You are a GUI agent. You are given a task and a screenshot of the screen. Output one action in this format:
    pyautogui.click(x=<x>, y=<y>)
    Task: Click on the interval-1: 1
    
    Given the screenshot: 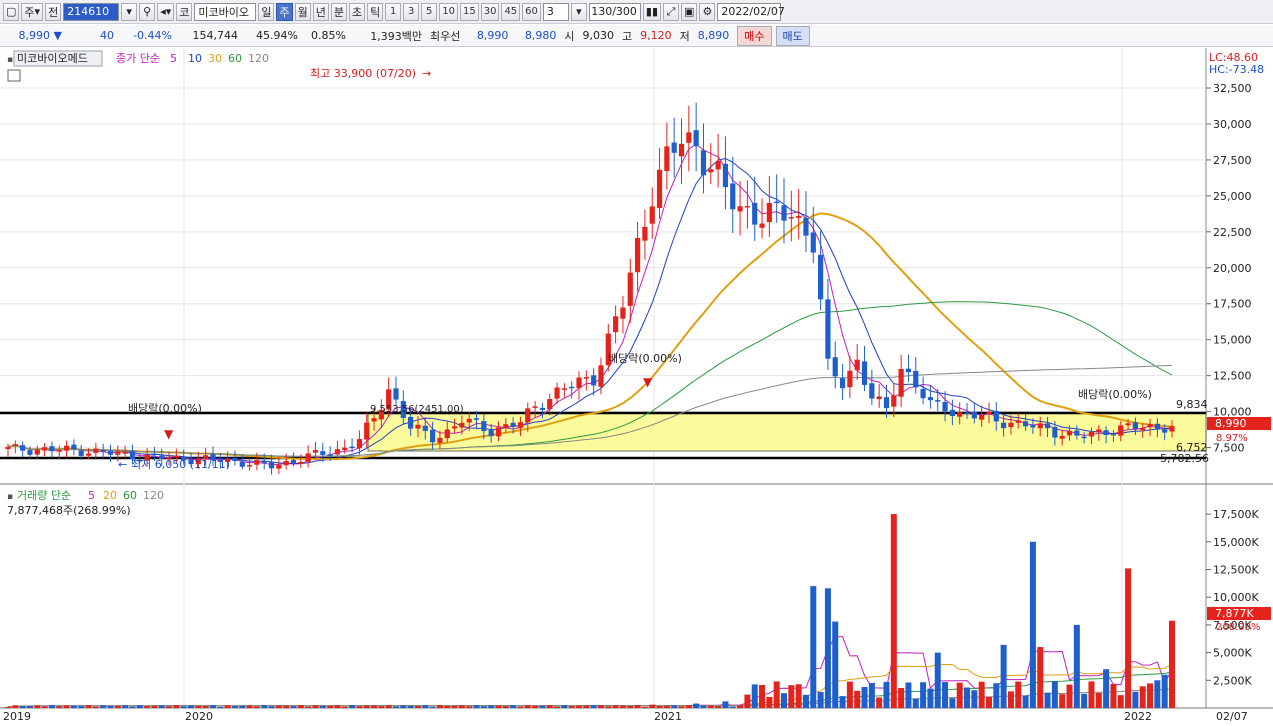 What is the action you would take?
    pyautogui.click(x=393, y=11)
    